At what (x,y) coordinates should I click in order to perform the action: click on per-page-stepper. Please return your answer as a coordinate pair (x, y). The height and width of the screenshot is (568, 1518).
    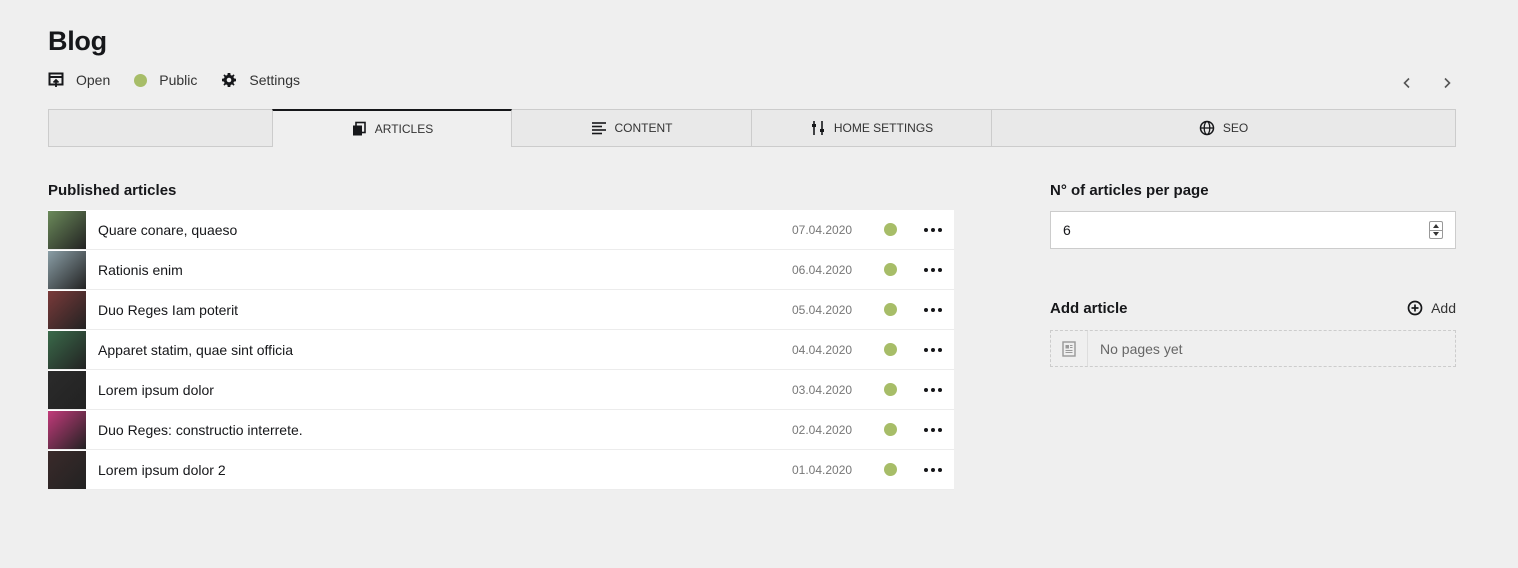
    Looking at the image, I should click on (1436, 230).